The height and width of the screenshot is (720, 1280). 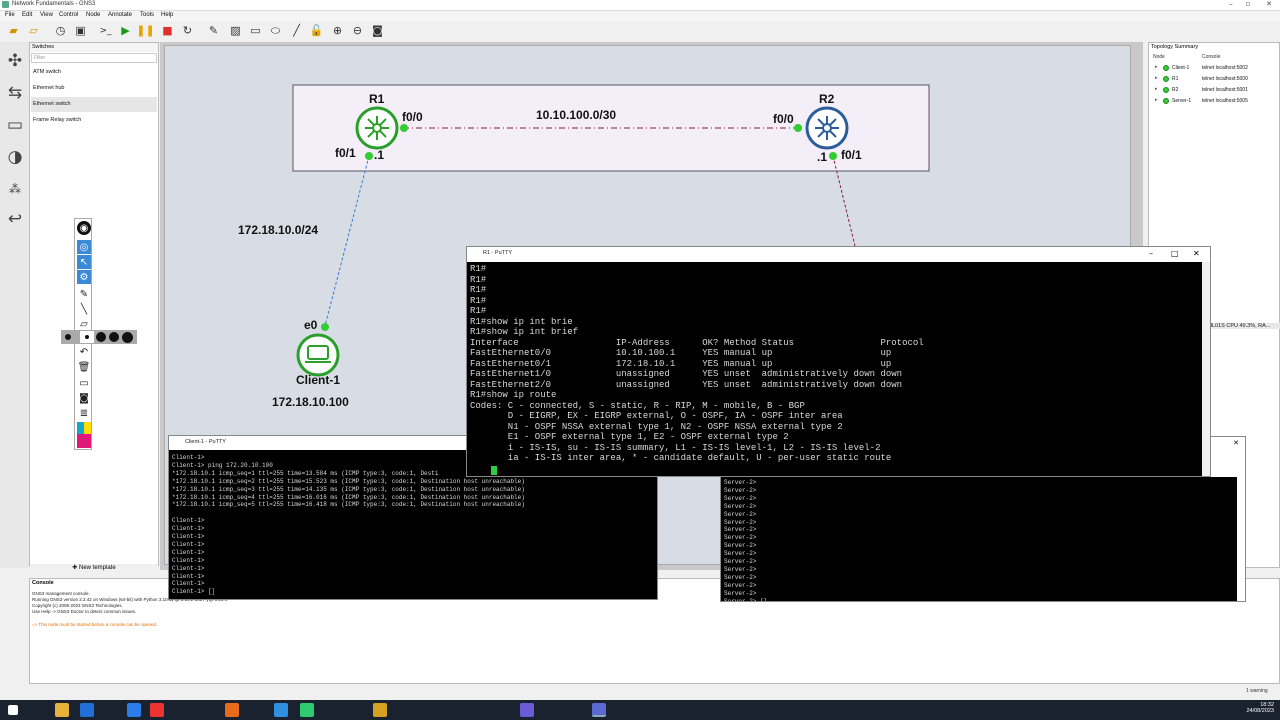 I want to click on start-all-icon: ▶, so click(x=125, y=30).